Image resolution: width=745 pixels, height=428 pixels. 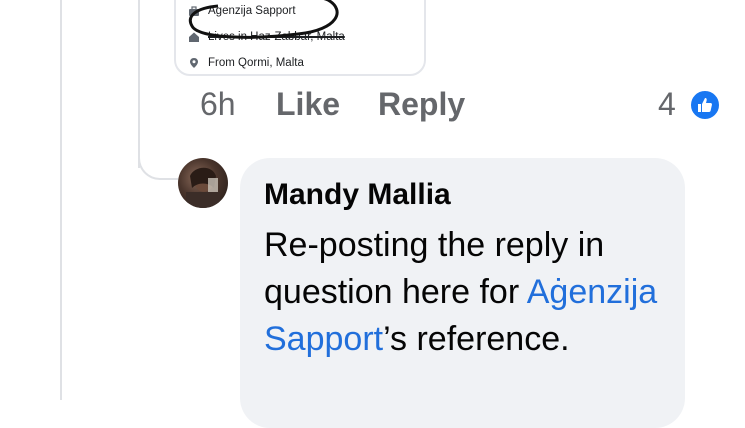 I want to click on profile-work: Agenzija Sapport, so click(x=252, y=11).